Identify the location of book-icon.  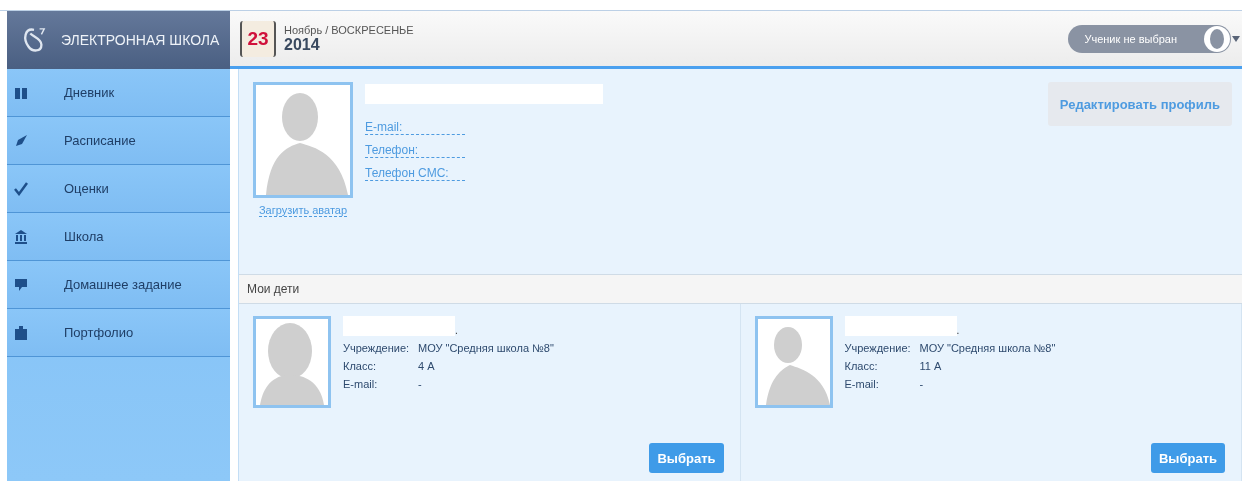
(21, 92).